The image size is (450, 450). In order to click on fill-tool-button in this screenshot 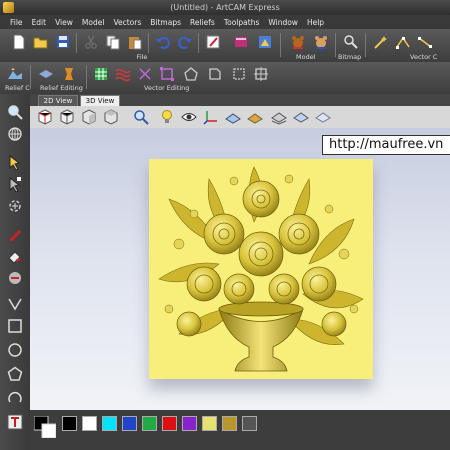, I will do `click(15, 278)`.